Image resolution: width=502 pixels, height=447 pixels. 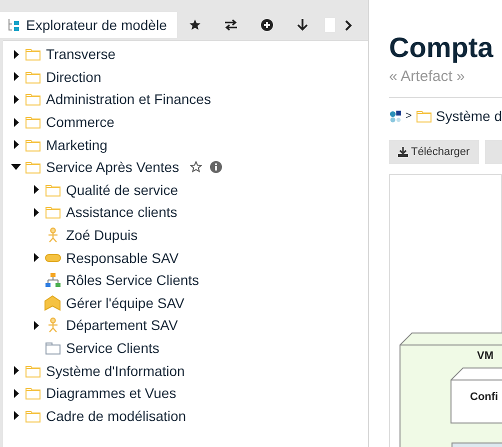 I want to click on package-icon, so click(x=52, y=348).